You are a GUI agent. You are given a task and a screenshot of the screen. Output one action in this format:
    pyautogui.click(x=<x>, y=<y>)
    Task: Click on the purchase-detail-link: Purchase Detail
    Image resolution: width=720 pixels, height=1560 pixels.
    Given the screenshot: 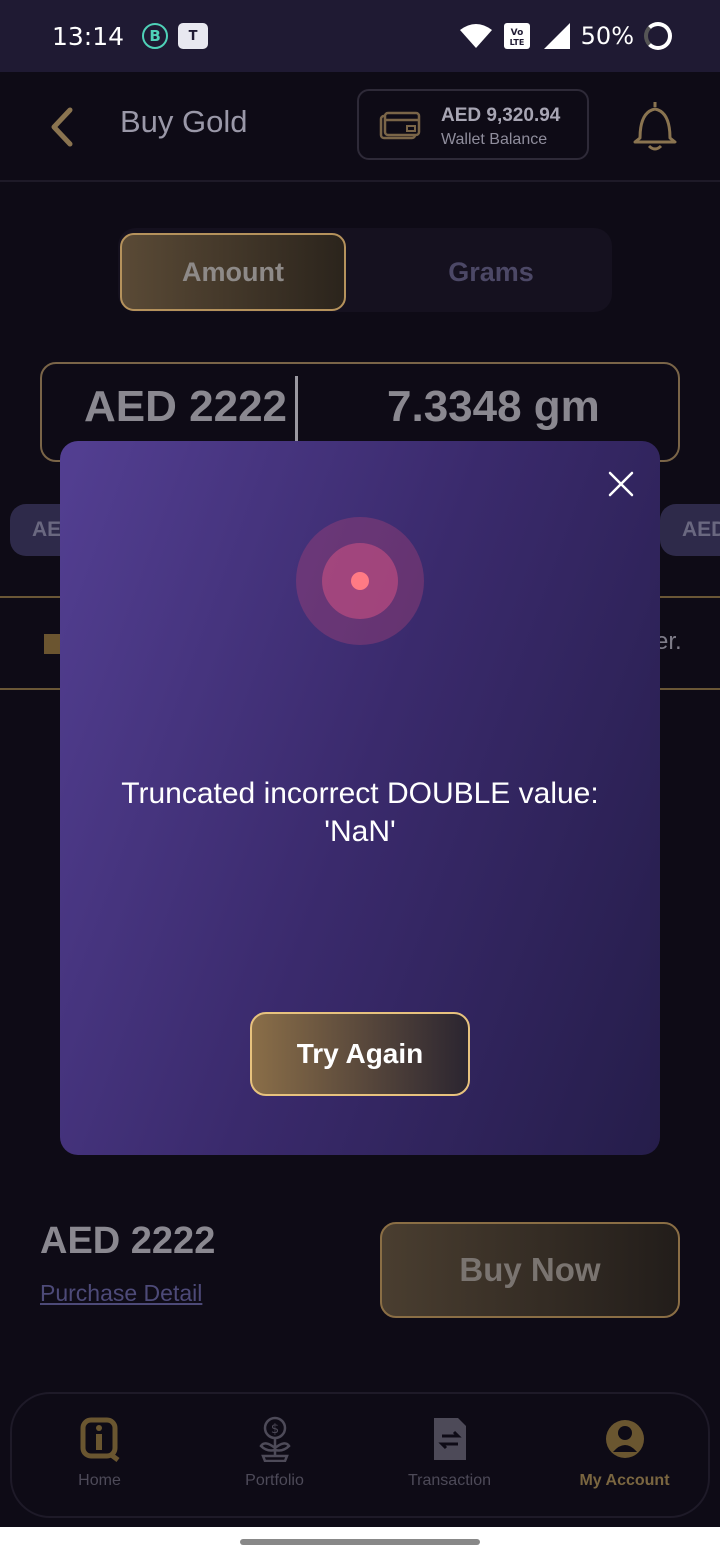 What is the action you would take?
    pyautogui.click(x=121, y=1293)
    